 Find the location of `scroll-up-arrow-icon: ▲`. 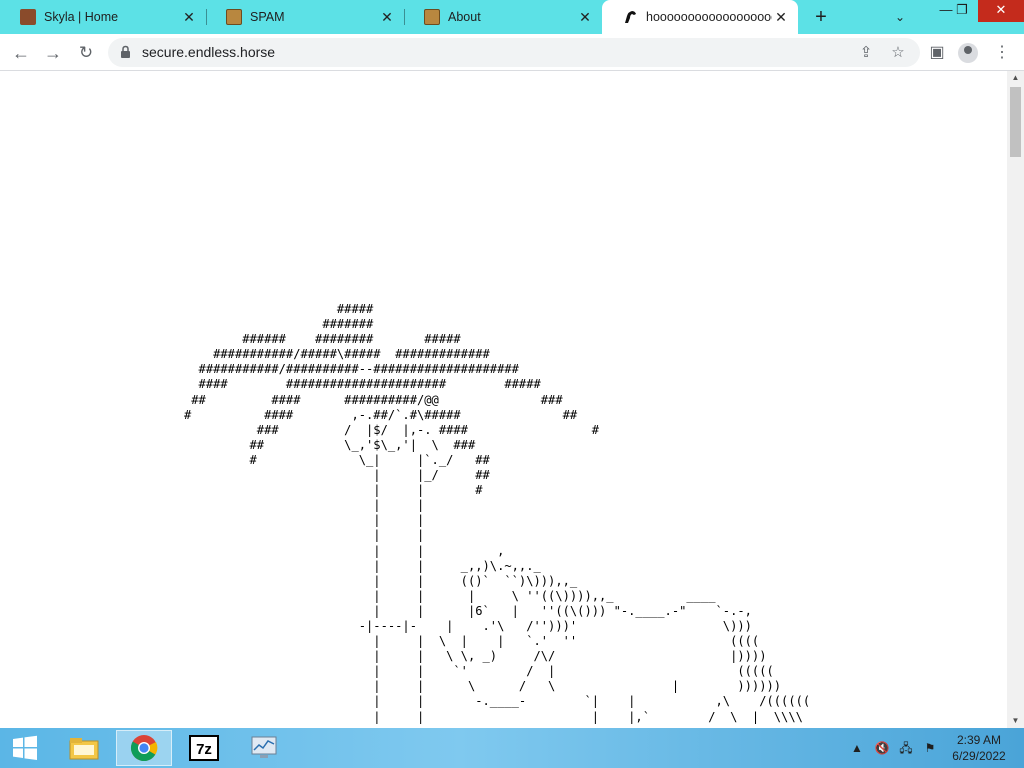

scroll-up-arrow-icon: ▲ is located at coordinates (1015, 78).